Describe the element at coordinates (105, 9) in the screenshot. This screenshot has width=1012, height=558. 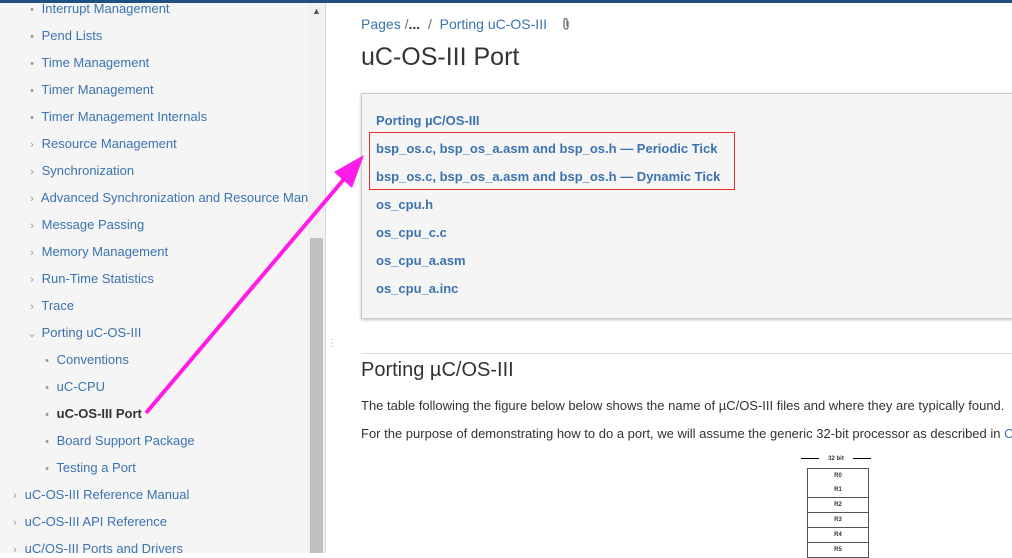
I see `sidebar-item-label: Interrupt Management` at that location.